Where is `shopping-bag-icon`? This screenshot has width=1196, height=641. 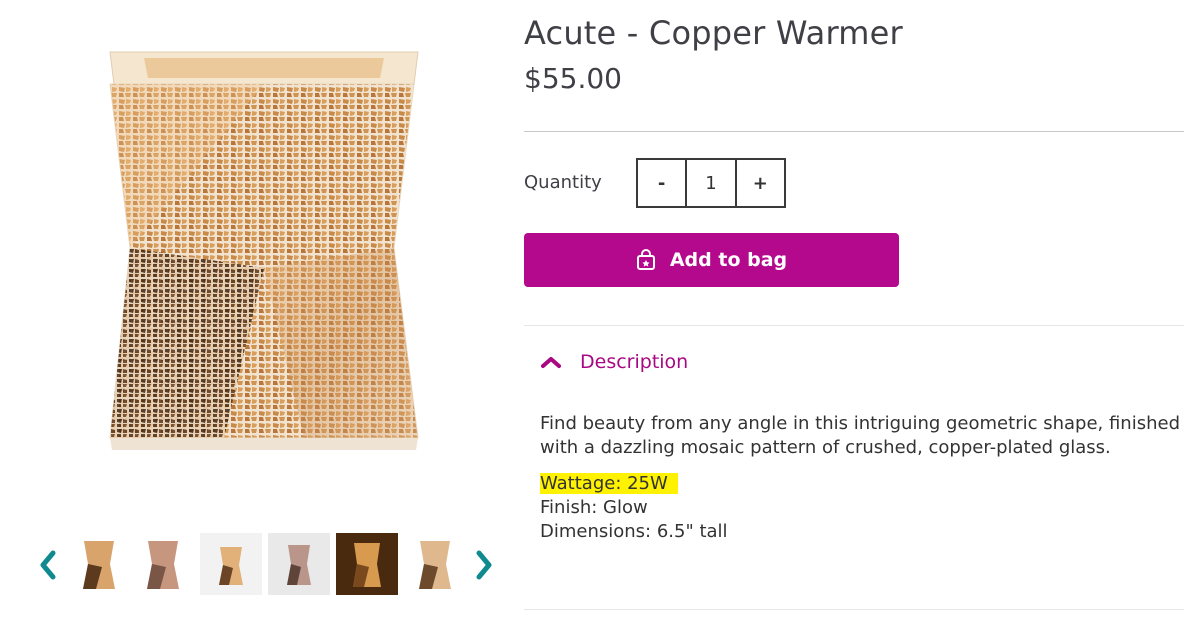 shopping-bag-icon is located at coordinates (646, 260).